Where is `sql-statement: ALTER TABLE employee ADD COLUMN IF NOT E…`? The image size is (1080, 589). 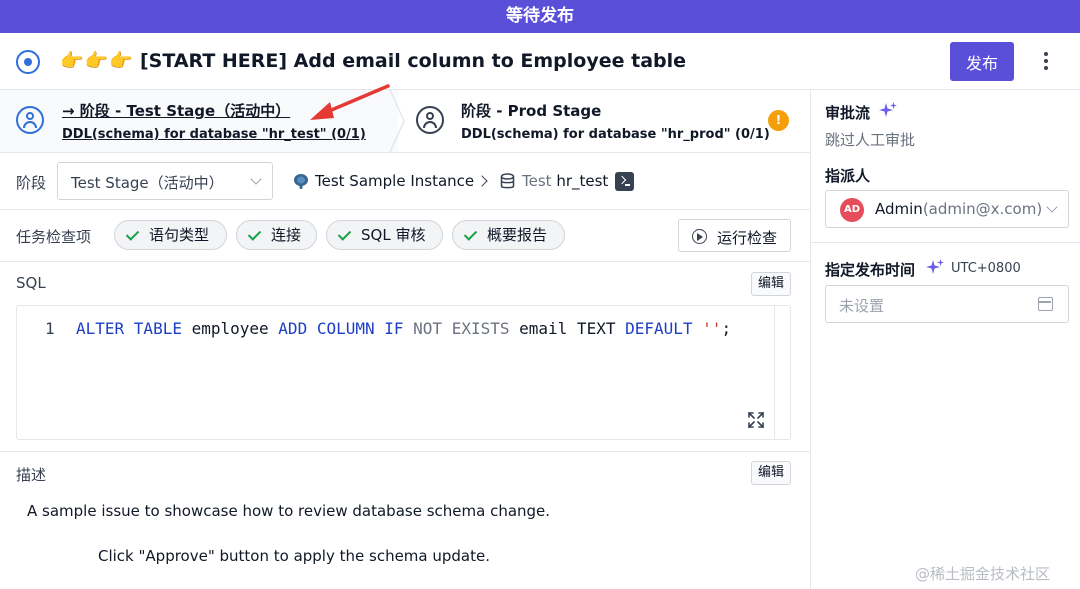 sql-statement: ALTER TABLE employee ADD COLUMN IF NOT E… is located at coordinates (404, 328).